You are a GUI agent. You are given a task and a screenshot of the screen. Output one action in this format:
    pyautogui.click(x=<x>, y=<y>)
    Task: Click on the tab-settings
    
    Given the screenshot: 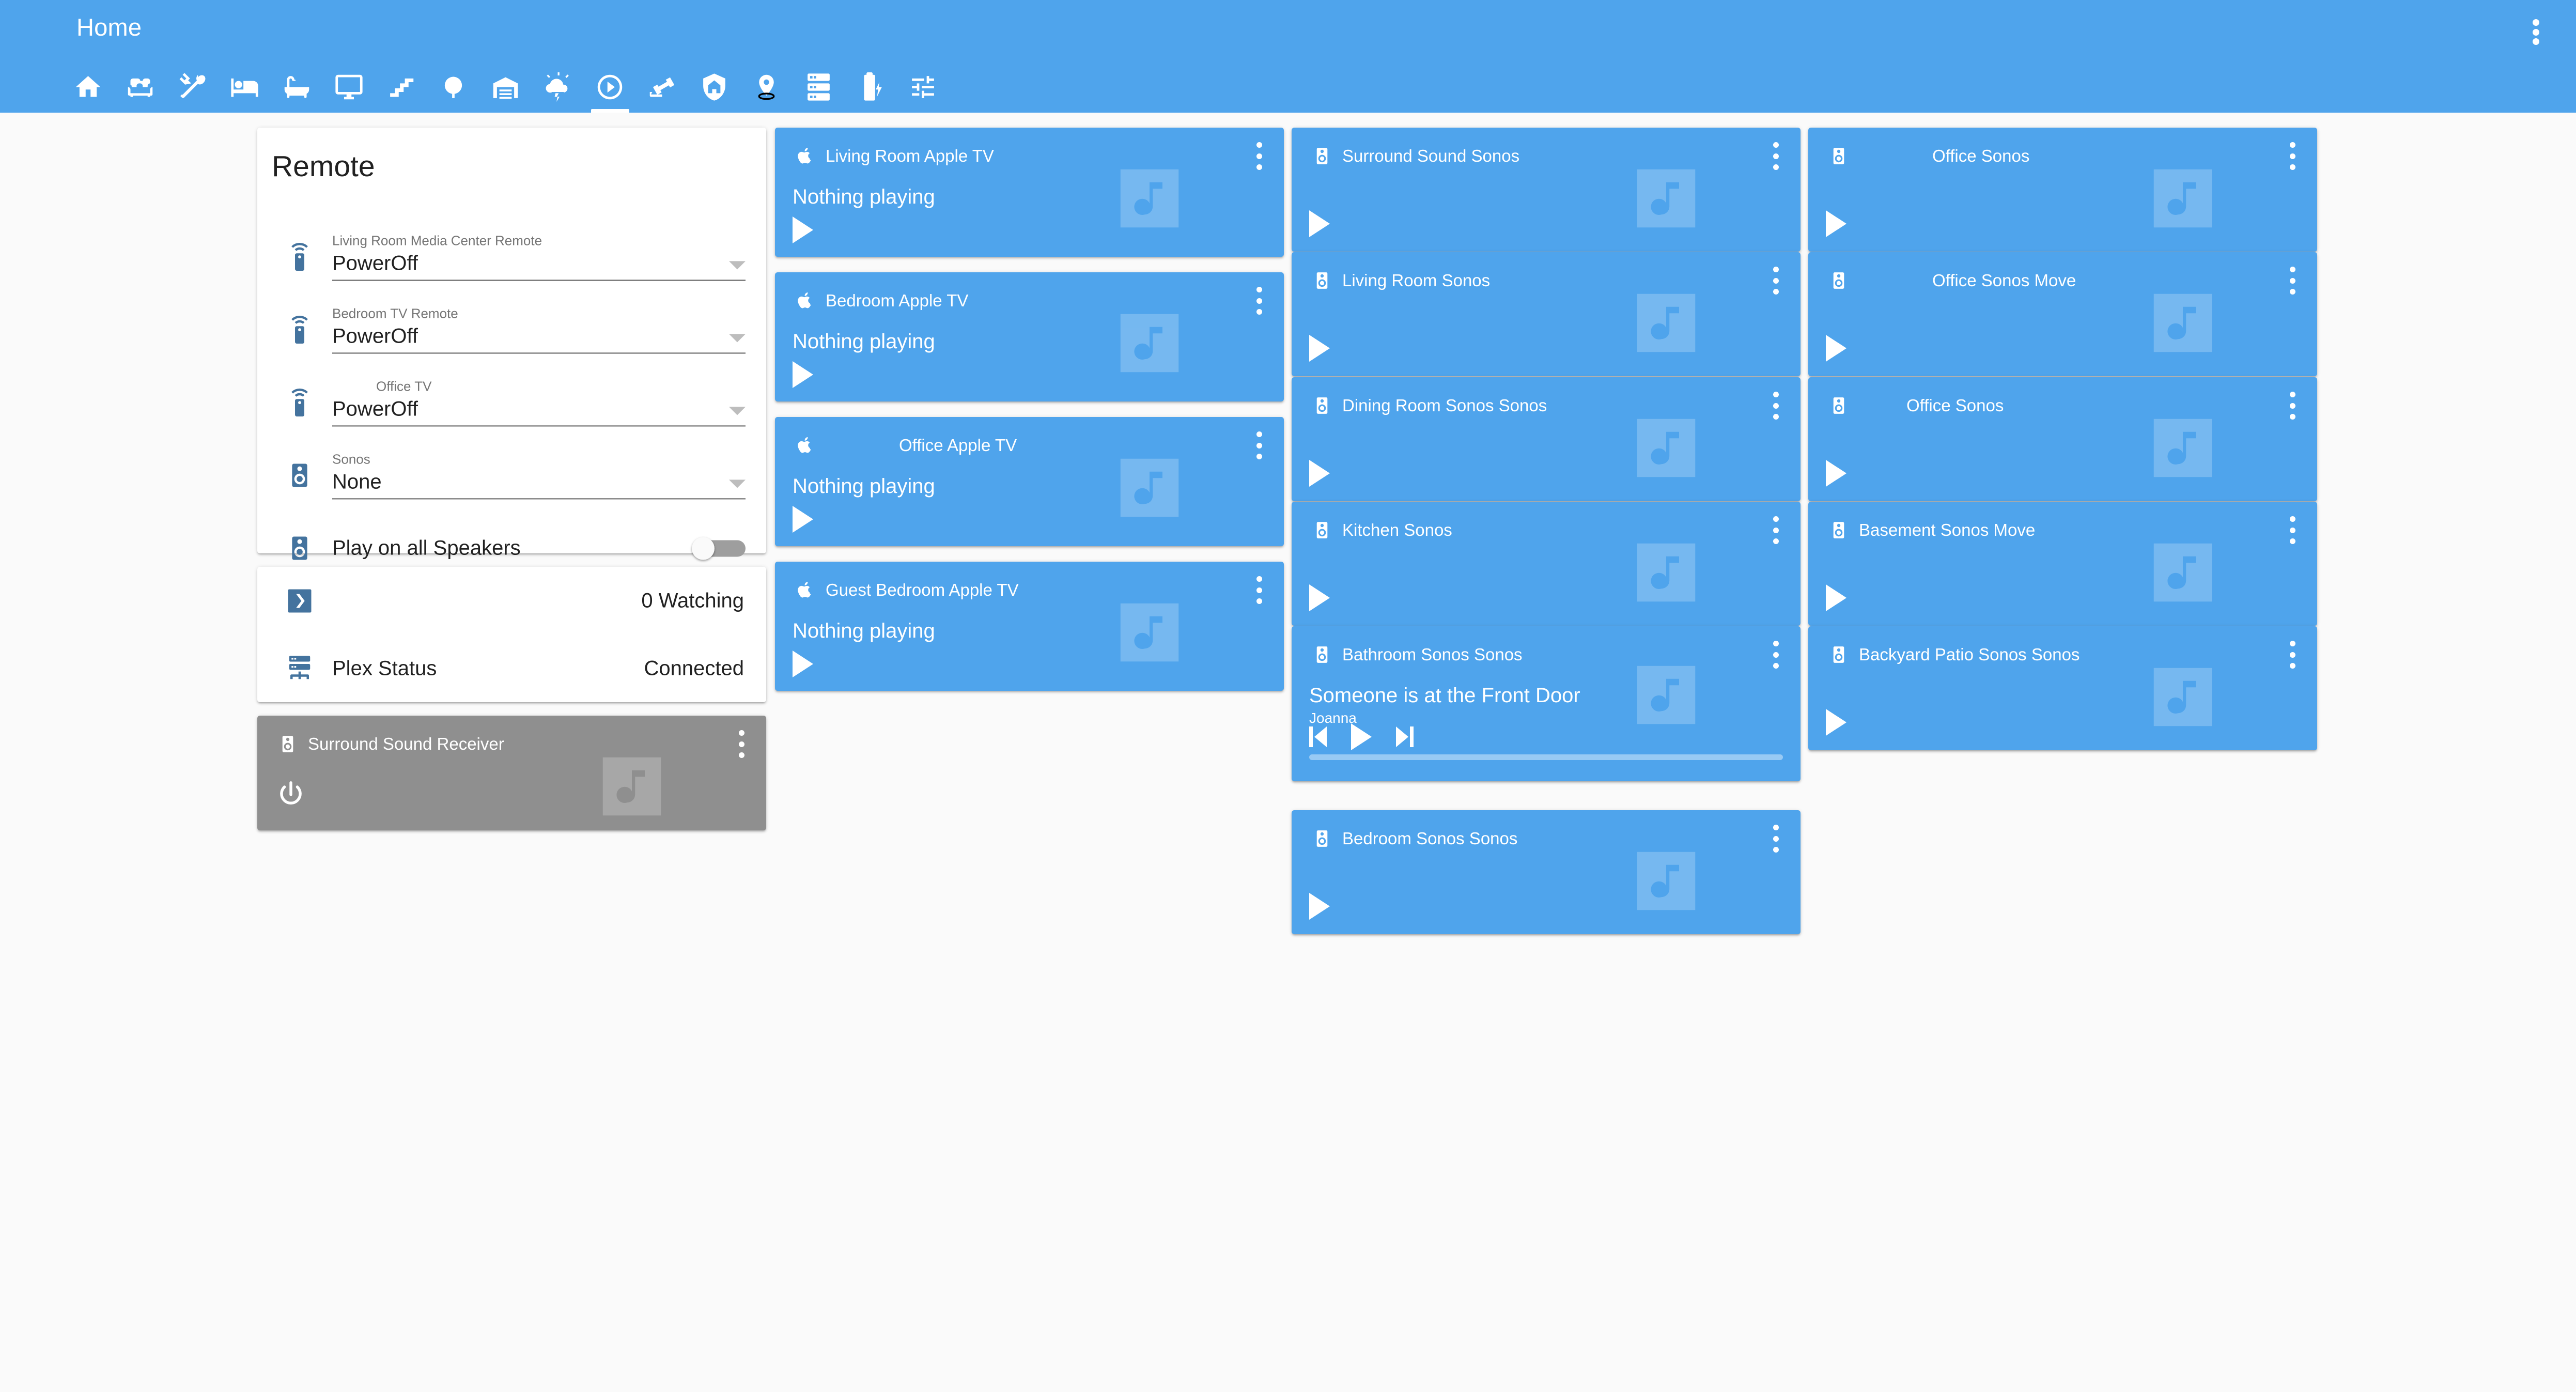 What is the action you would take?
    pyautogui.click(x=923, y=87)
    